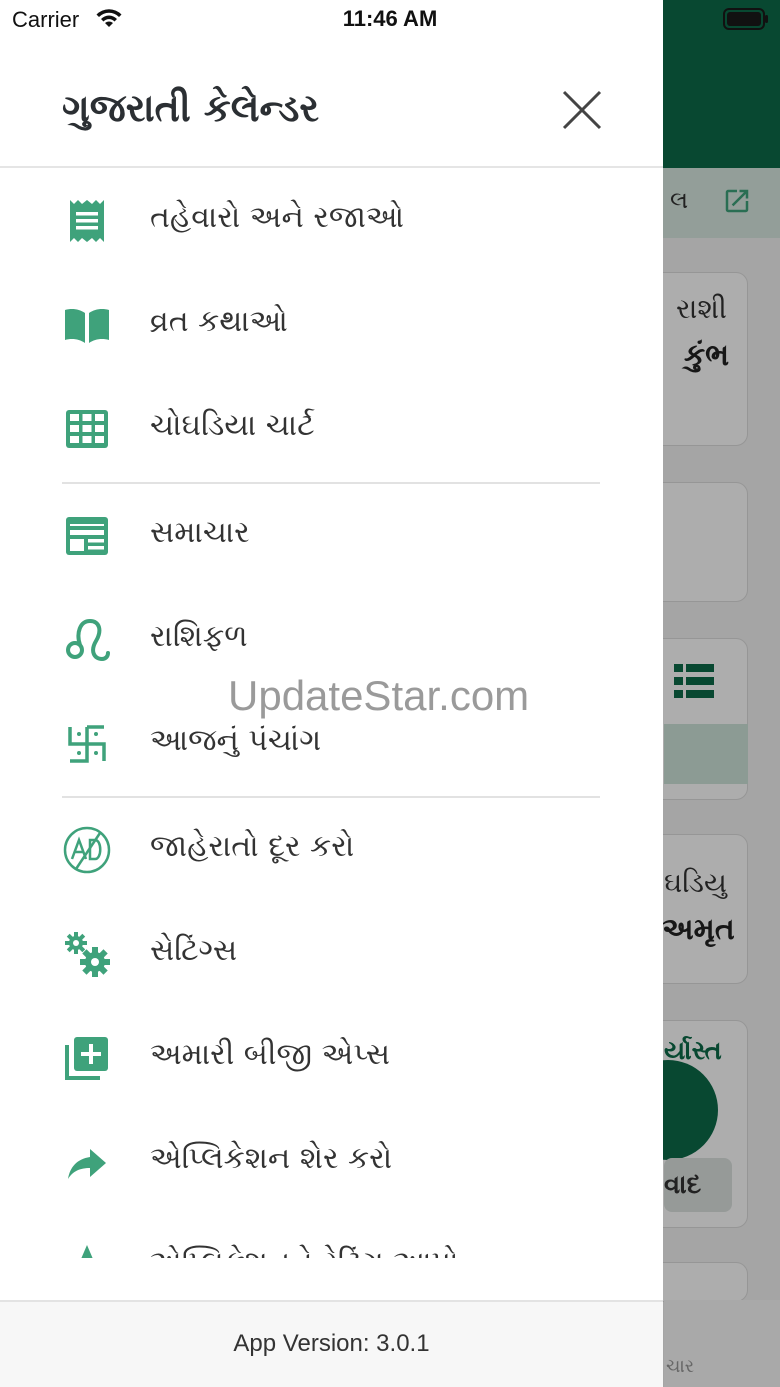 This screenshot has height=1387, width=780. I want to click on leo-zodiac-icon, so click(88, 640).